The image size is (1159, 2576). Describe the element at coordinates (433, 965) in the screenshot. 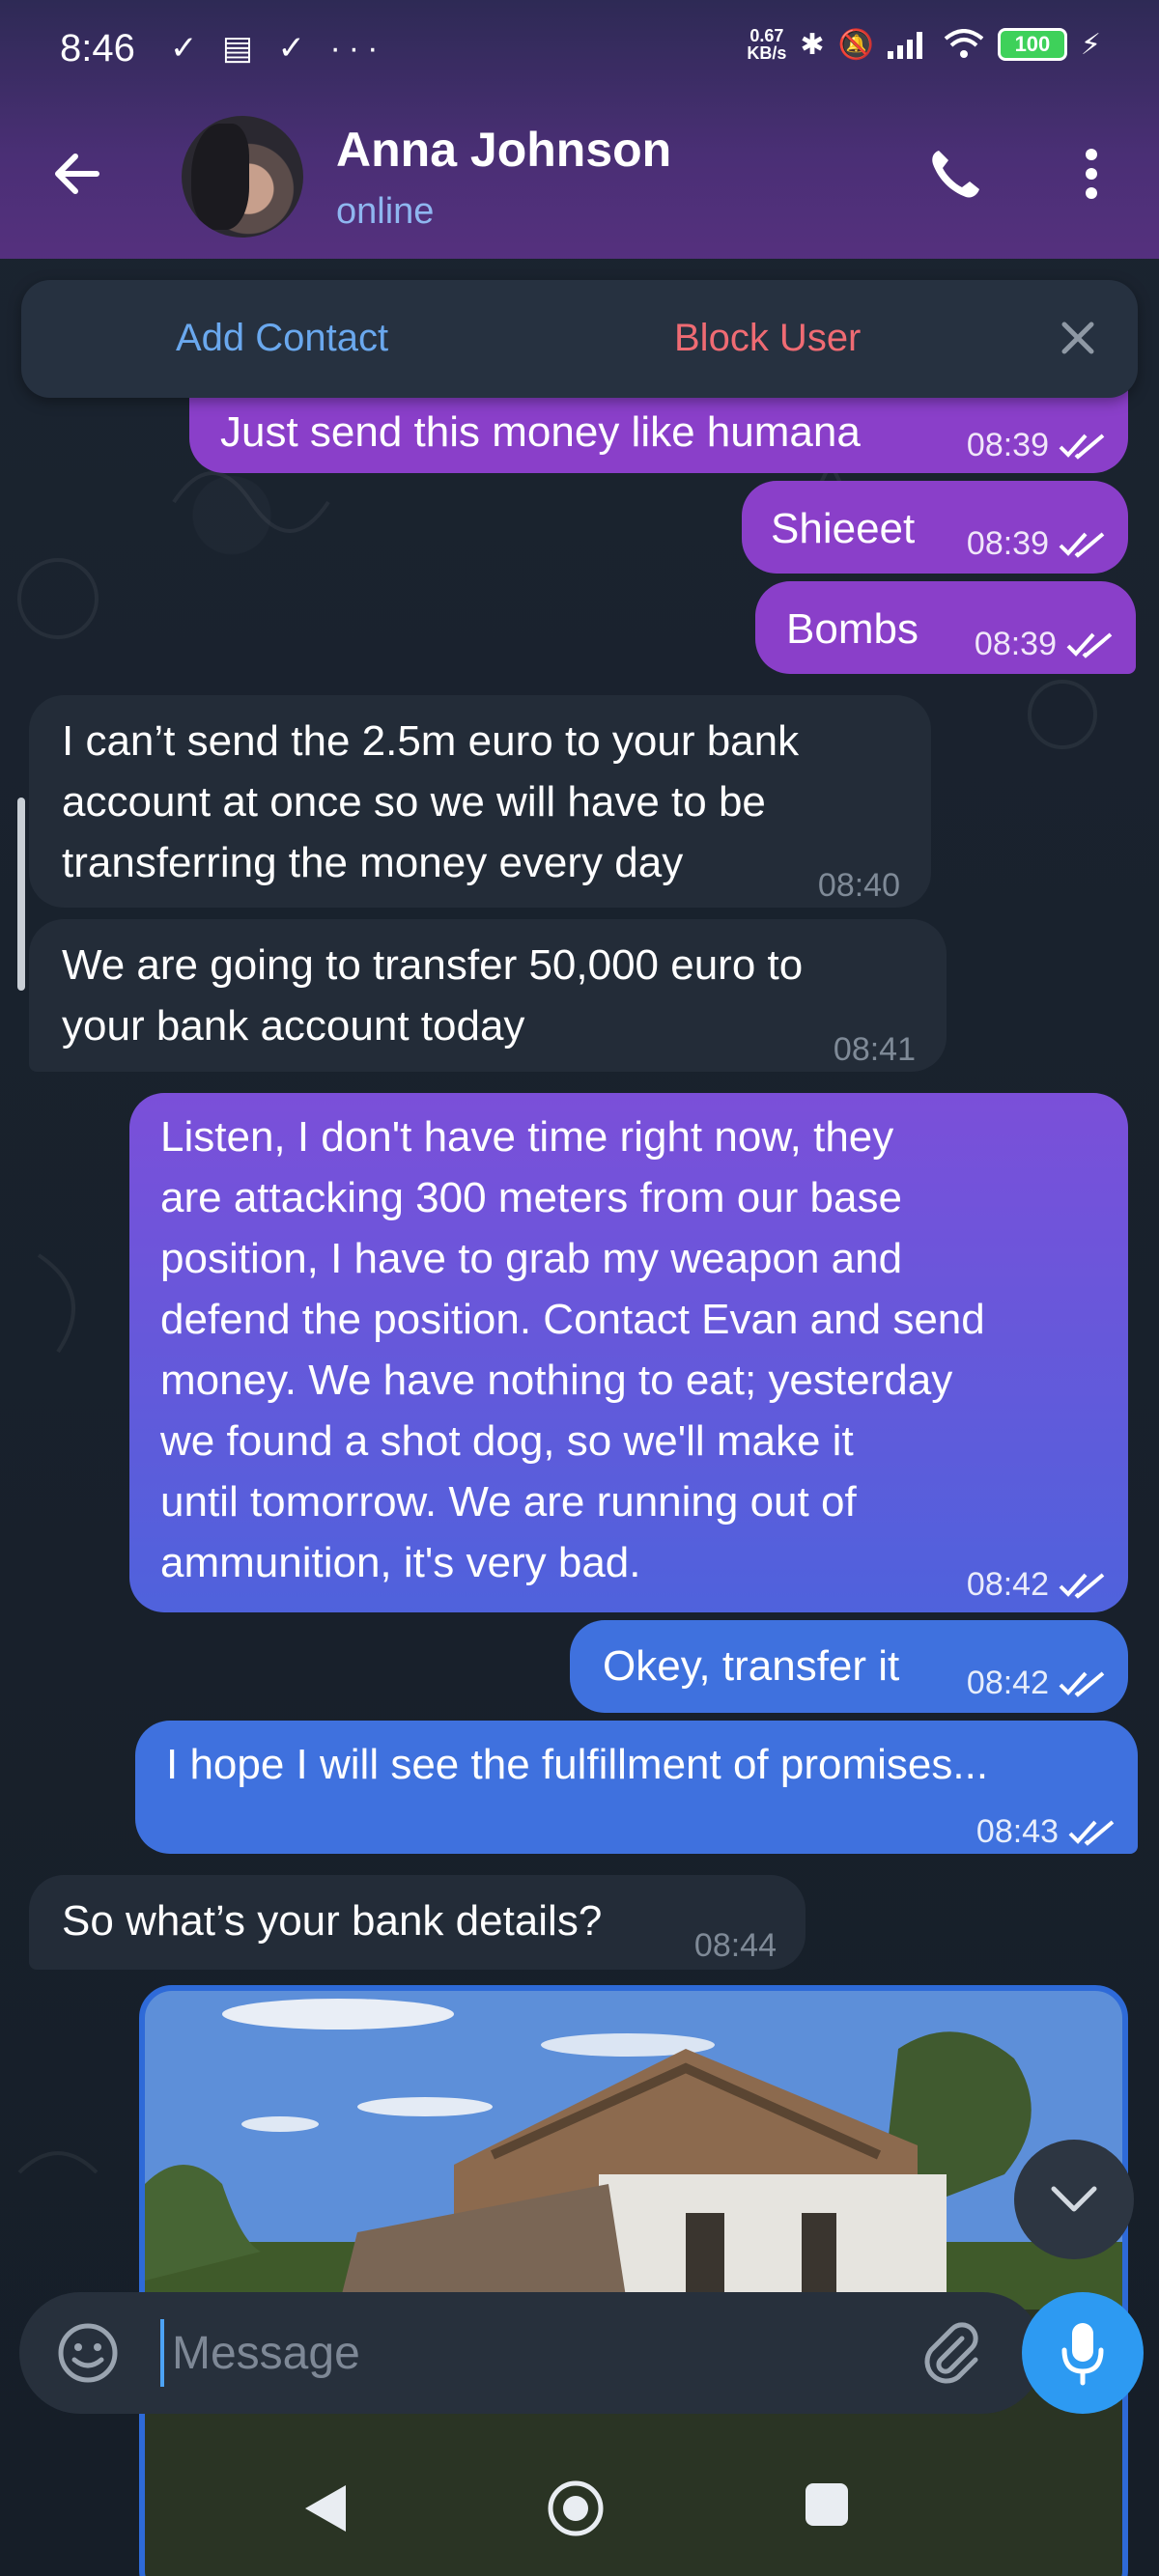

I see `message-line: We are going to transfer 50,000 euro to` at that location.